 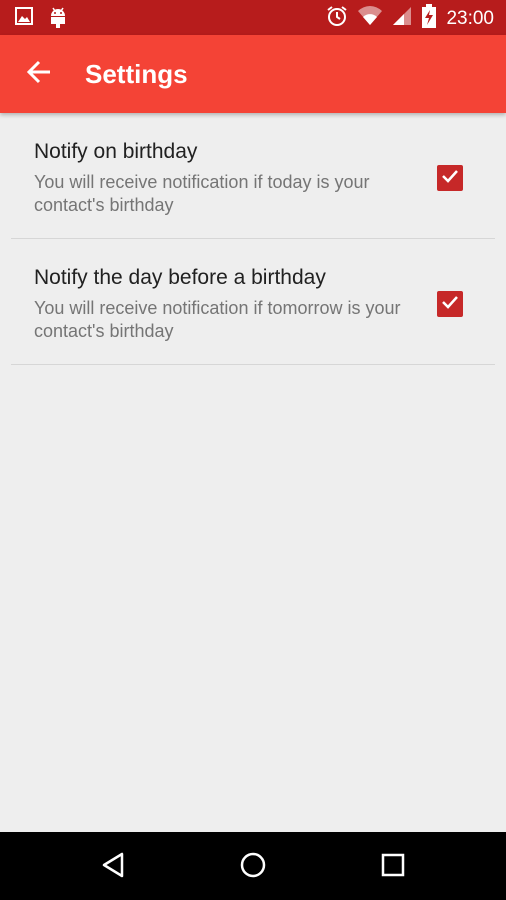 I want to click on back-button, so click(x=39, y=74).